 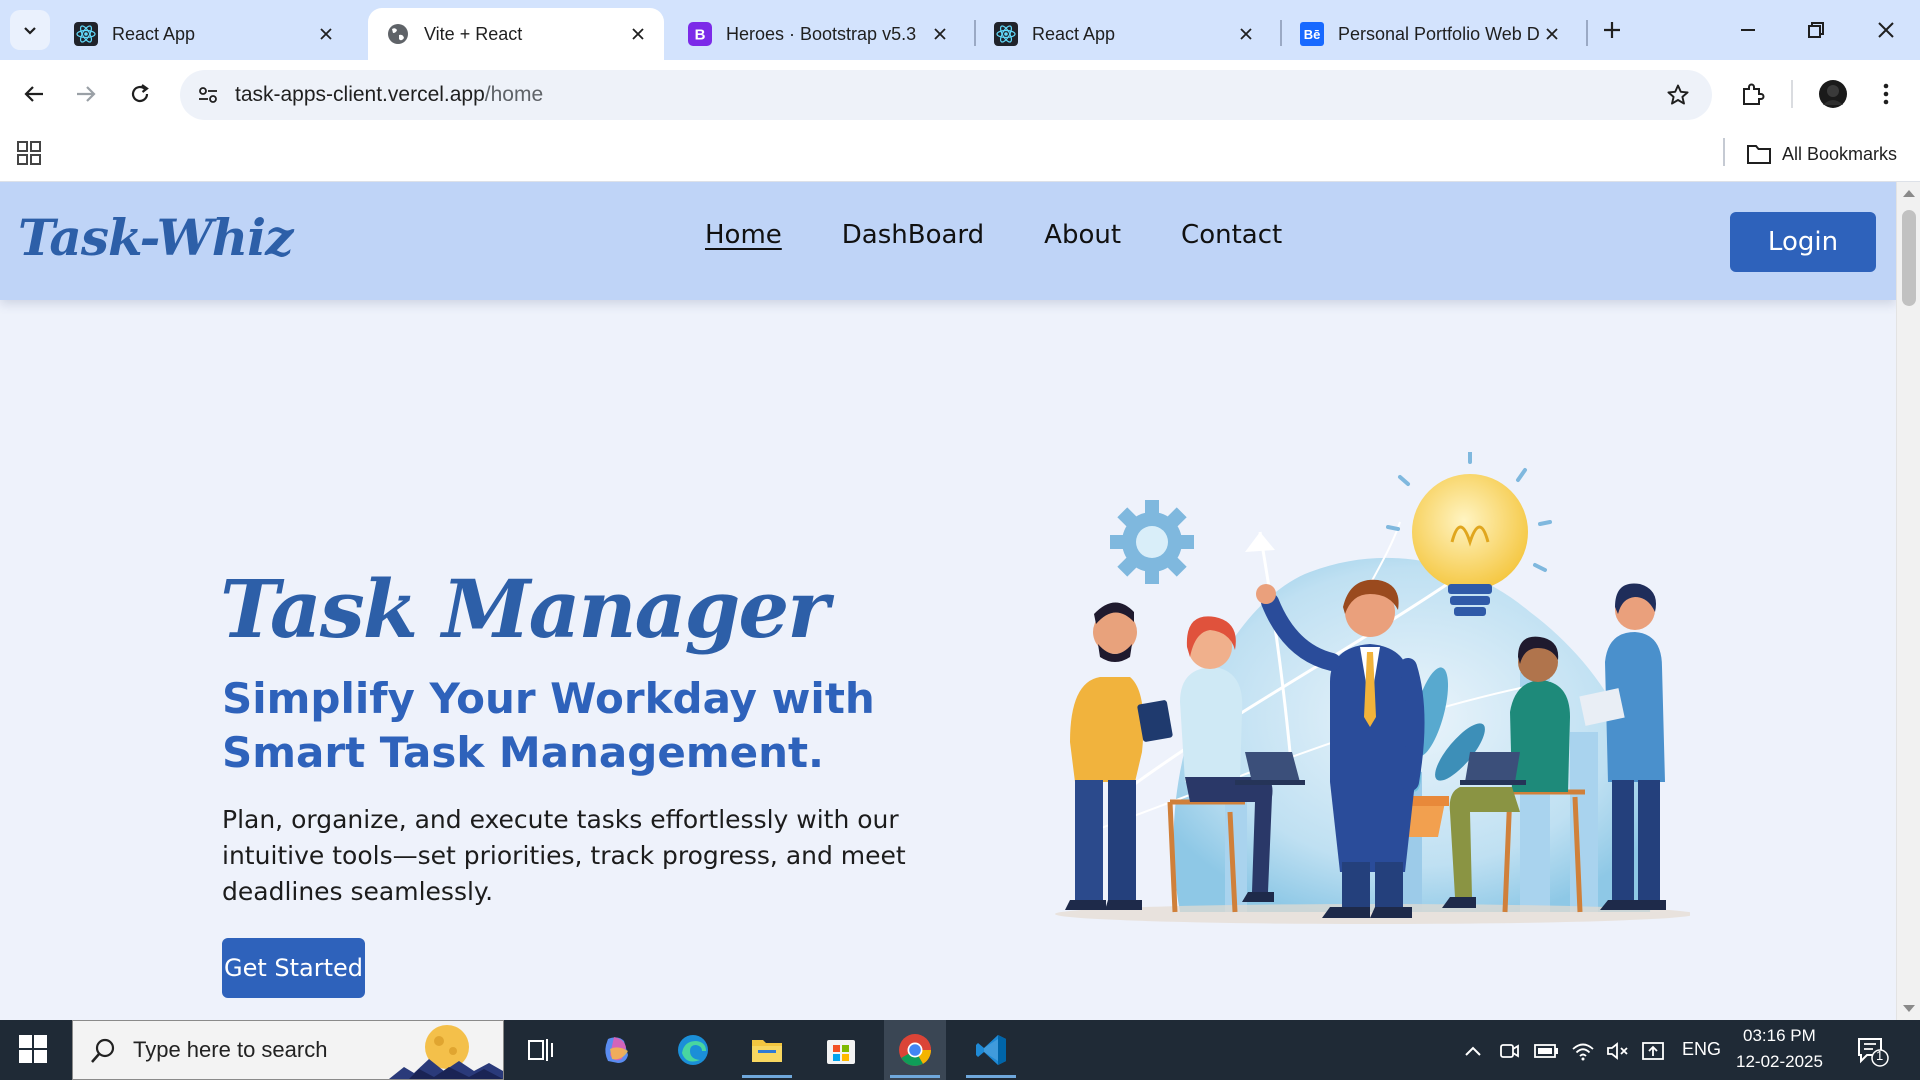 What do you see at coordinates (514, 94) in the screenshot?
I see `url-path: /home` at bounding box center [514, 94].